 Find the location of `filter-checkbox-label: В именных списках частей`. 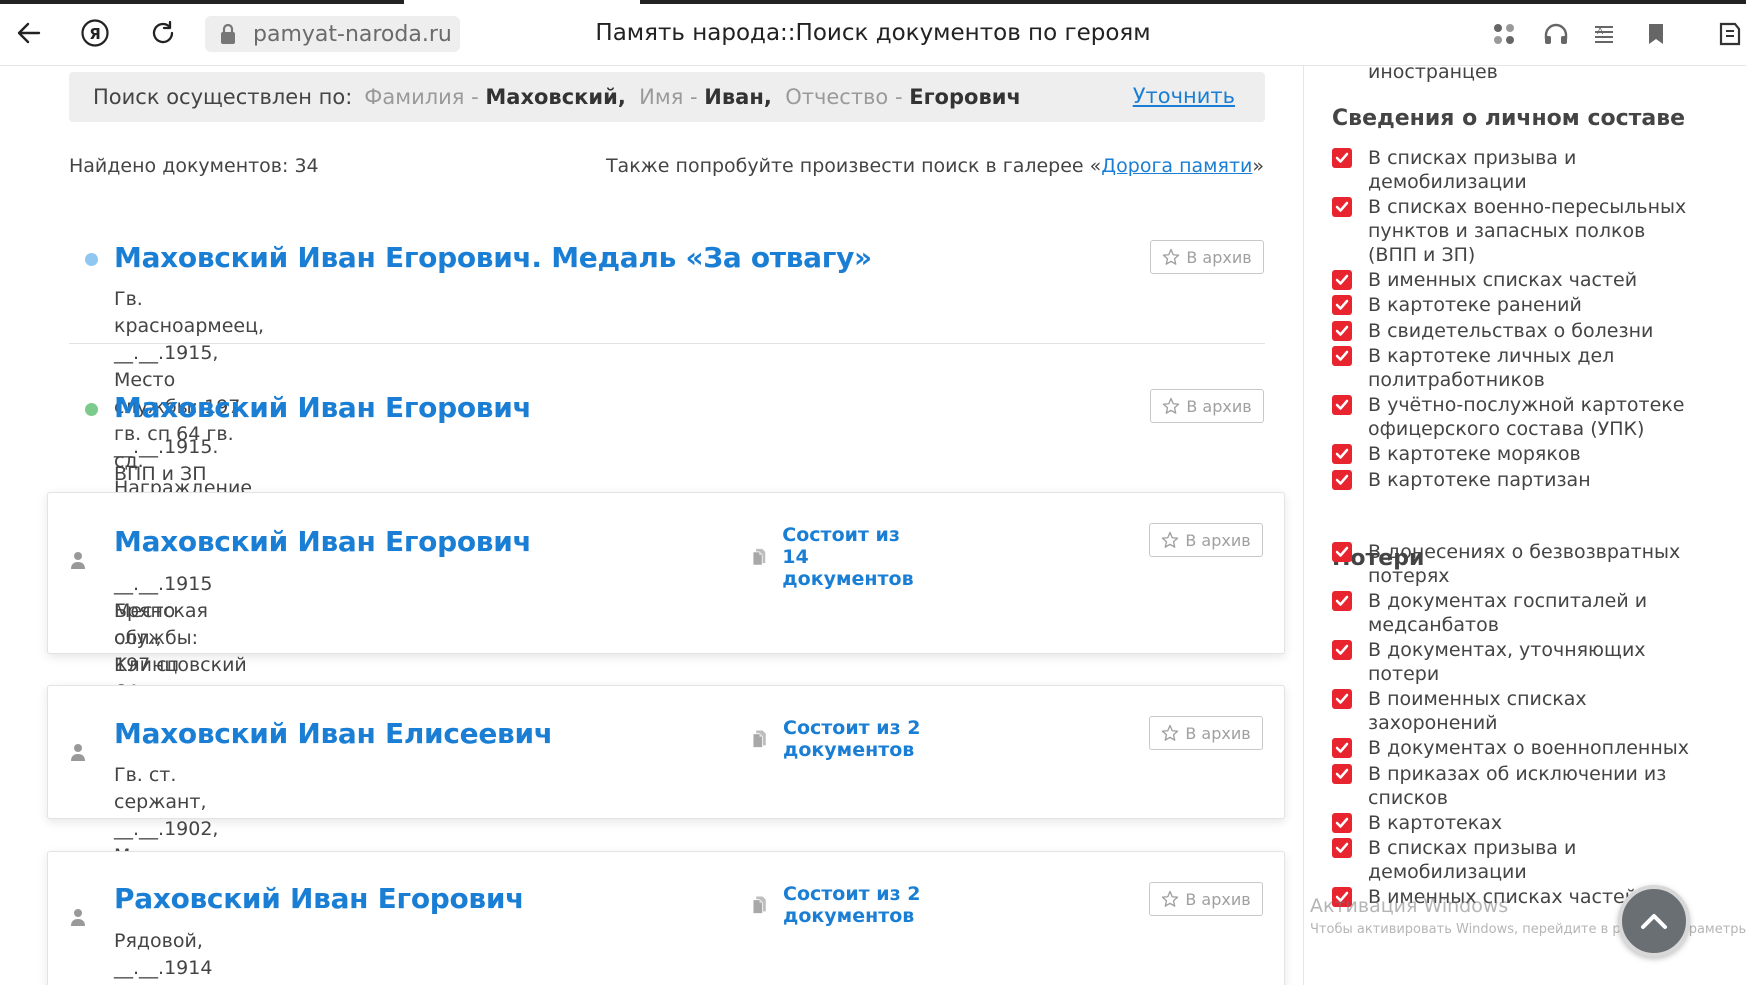

filter-checkbox-label: В именных списках частей is located at coordinates (1548, 280).